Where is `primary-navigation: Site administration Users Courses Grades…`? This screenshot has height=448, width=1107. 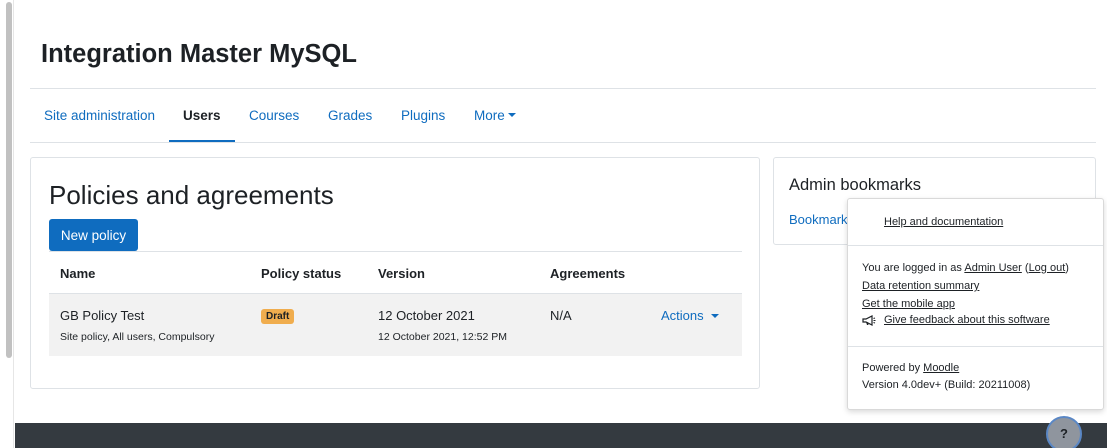 primary-navigation: Site administration Users Courses Grades… is located at coordinates (563, 116).